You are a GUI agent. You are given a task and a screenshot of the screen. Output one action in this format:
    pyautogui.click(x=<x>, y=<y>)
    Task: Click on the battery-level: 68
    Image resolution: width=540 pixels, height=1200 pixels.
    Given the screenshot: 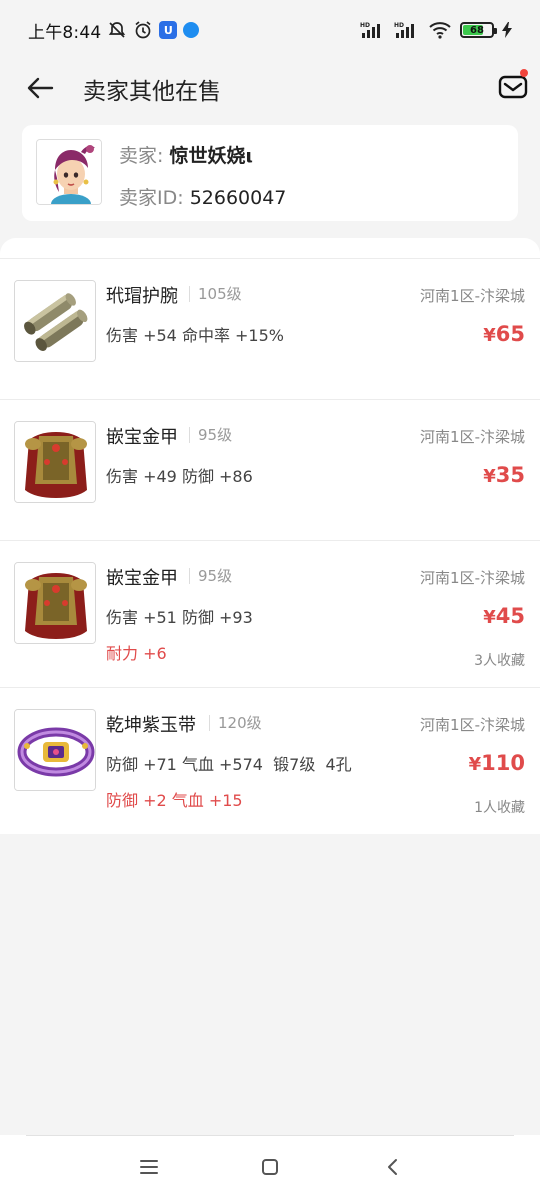 What is the action you would take?
    pyautogui.click(x=477, y=30)
    